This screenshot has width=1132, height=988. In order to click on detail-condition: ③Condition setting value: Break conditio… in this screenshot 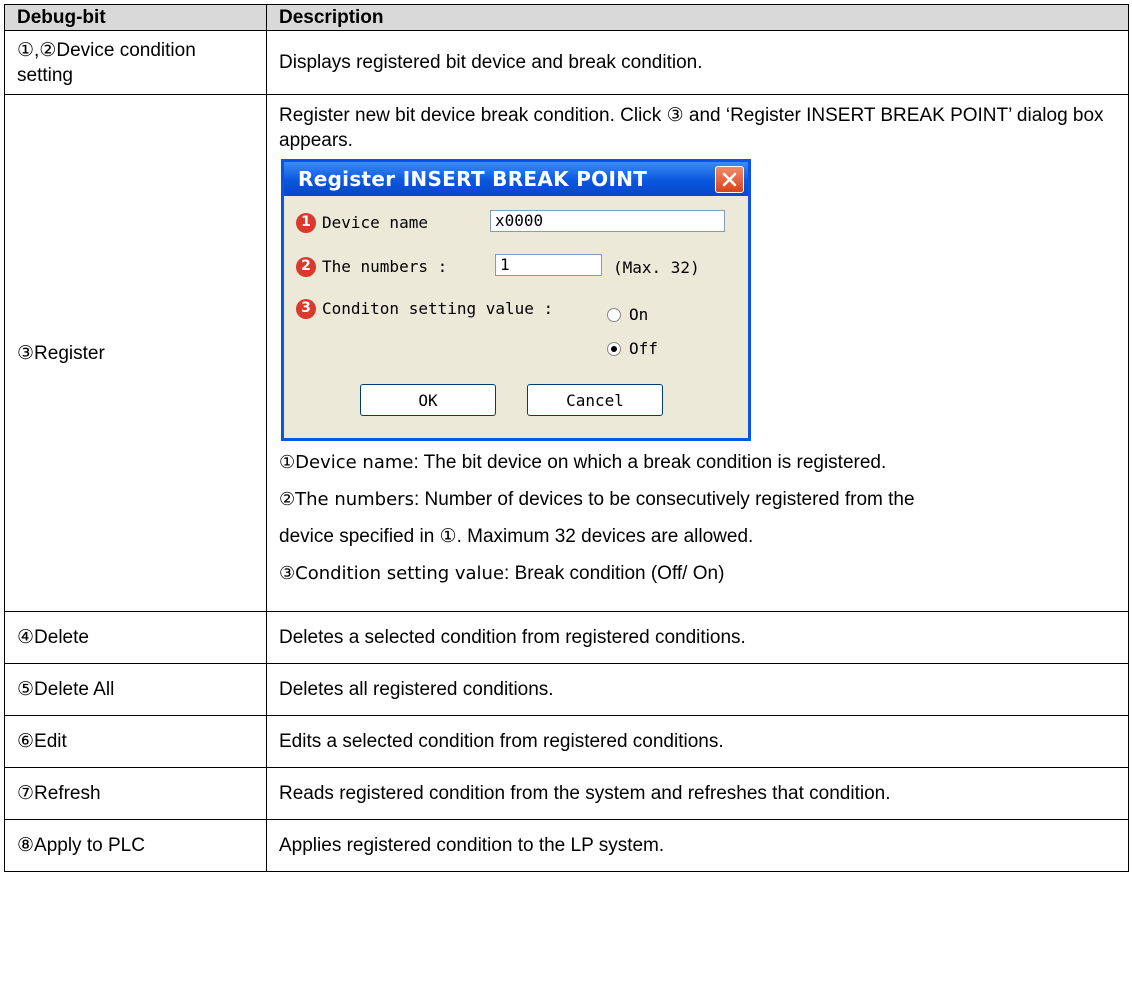, I will do `click(502, 573)`.